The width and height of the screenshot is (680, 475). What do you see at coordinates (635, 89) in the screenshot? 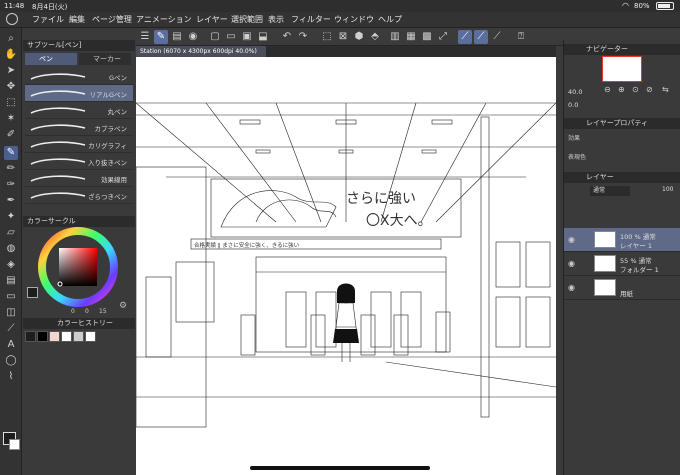
I see `fit-icon: ⊙` at bounding box center [635, 89].